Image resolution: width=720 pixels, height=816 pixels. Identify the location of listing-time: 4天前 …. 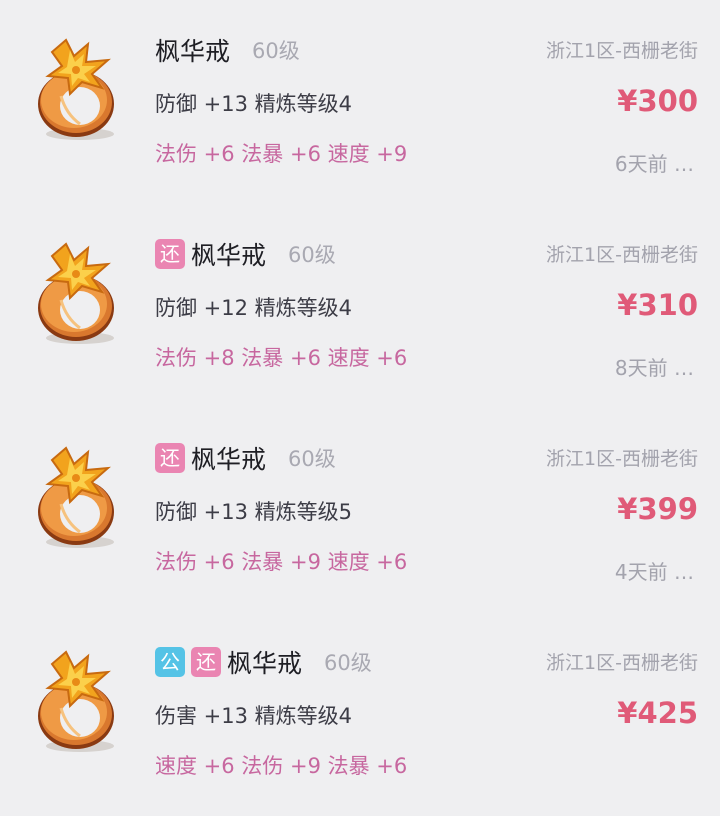
(654, 570).